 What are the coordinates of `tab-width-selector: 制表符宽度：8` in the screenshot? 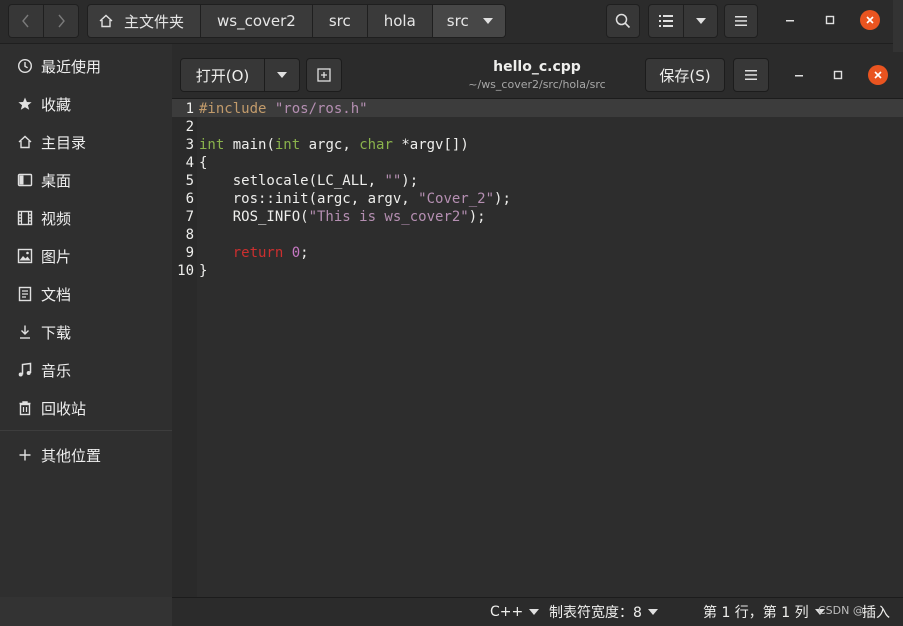 It's located at (603, 612).